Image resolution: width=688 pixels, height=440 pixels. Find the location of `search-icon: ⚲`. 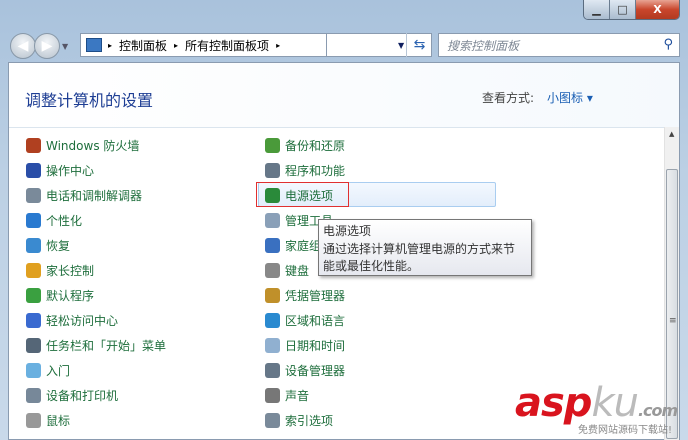

search-icon: ⚲ is located at coordinates (668, 44).